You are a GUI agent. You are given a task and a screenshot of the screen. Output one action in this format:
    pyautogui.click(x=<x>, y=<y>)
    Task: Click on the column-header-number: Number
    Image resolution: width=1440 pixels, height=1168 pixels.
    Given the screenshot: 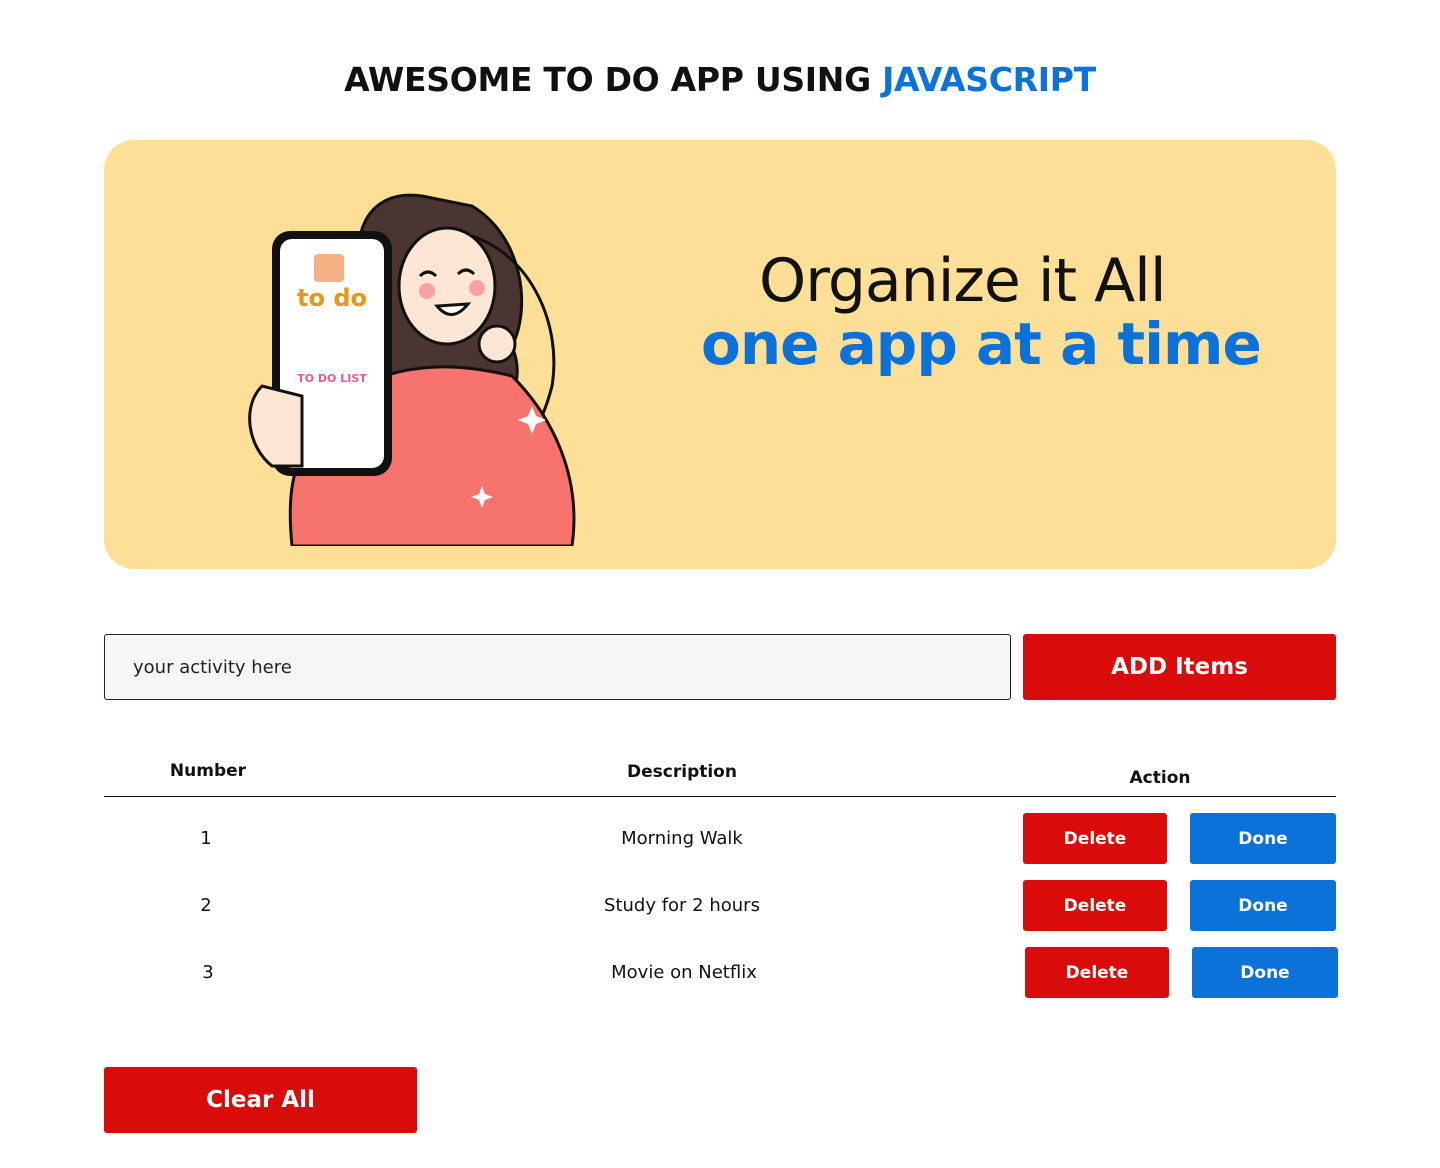 What is the action you would take?
    pyautogui.click(x=208, y=771)
    